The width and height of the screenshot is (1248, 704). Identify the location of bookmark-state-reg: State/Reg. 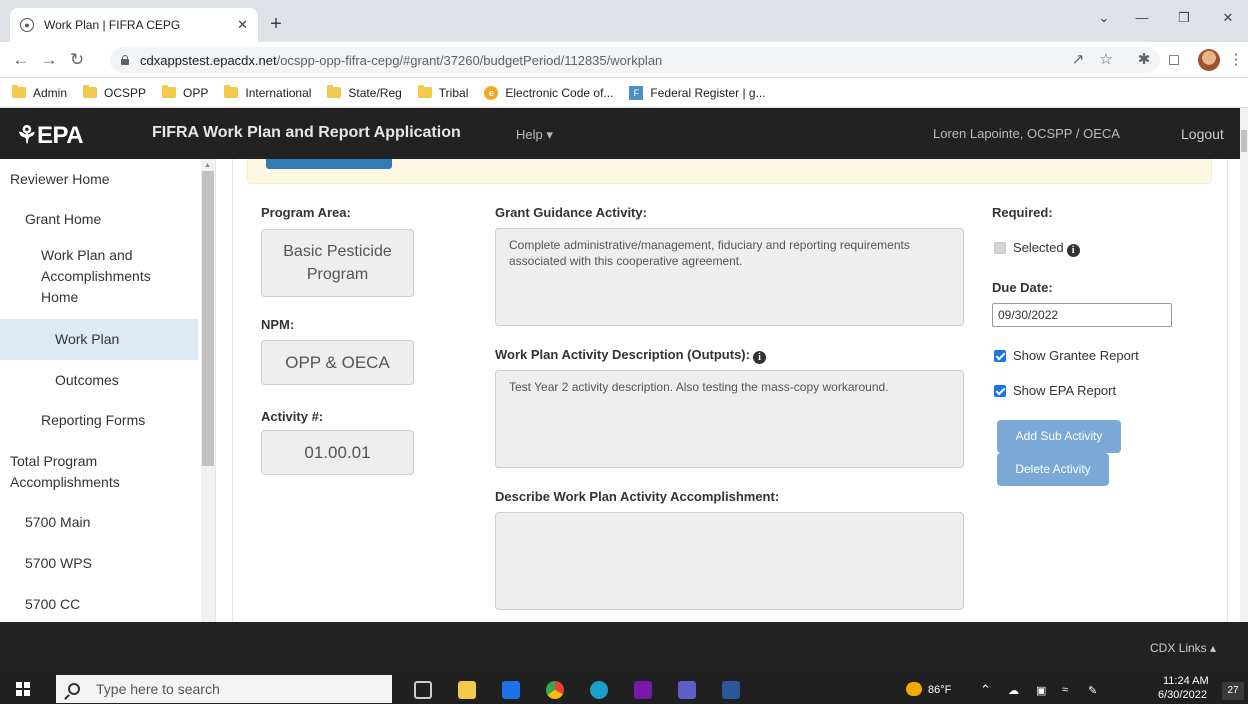
(364, 92).